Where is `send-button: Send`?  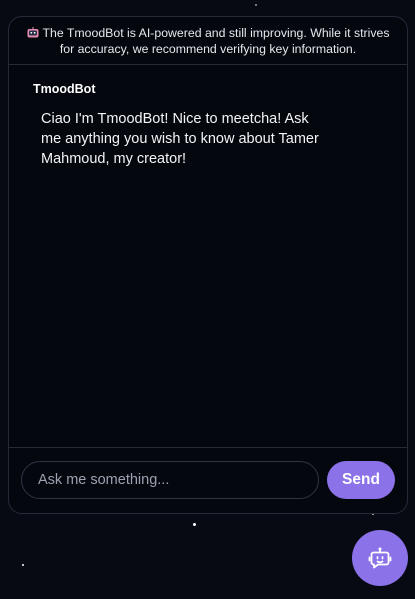 send-button: Send is located at coordinates (361, 480).